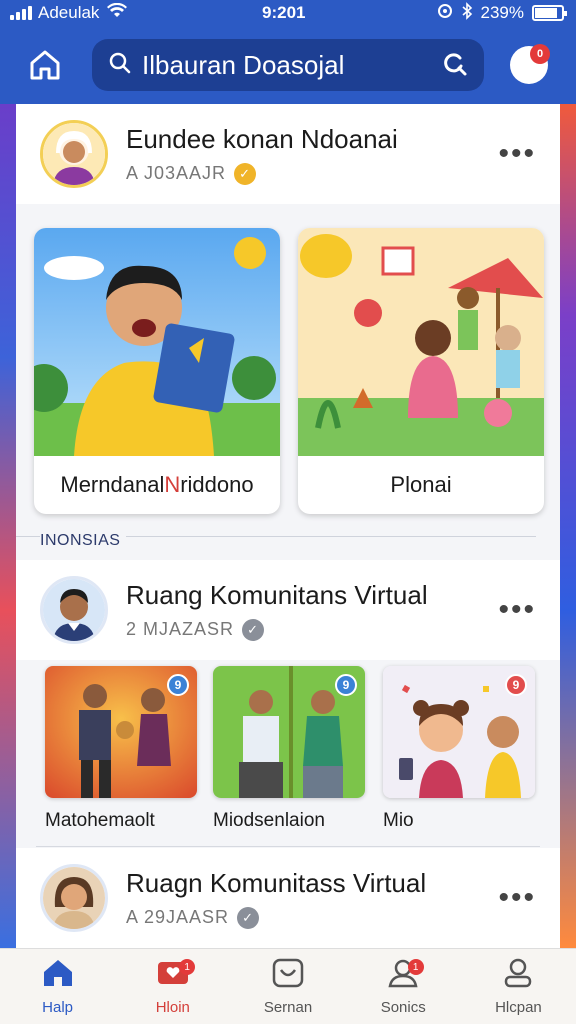  Describe the element at coordinates (172, 1007) in the screenshot. I see `nav-label: Hloin` at that location.